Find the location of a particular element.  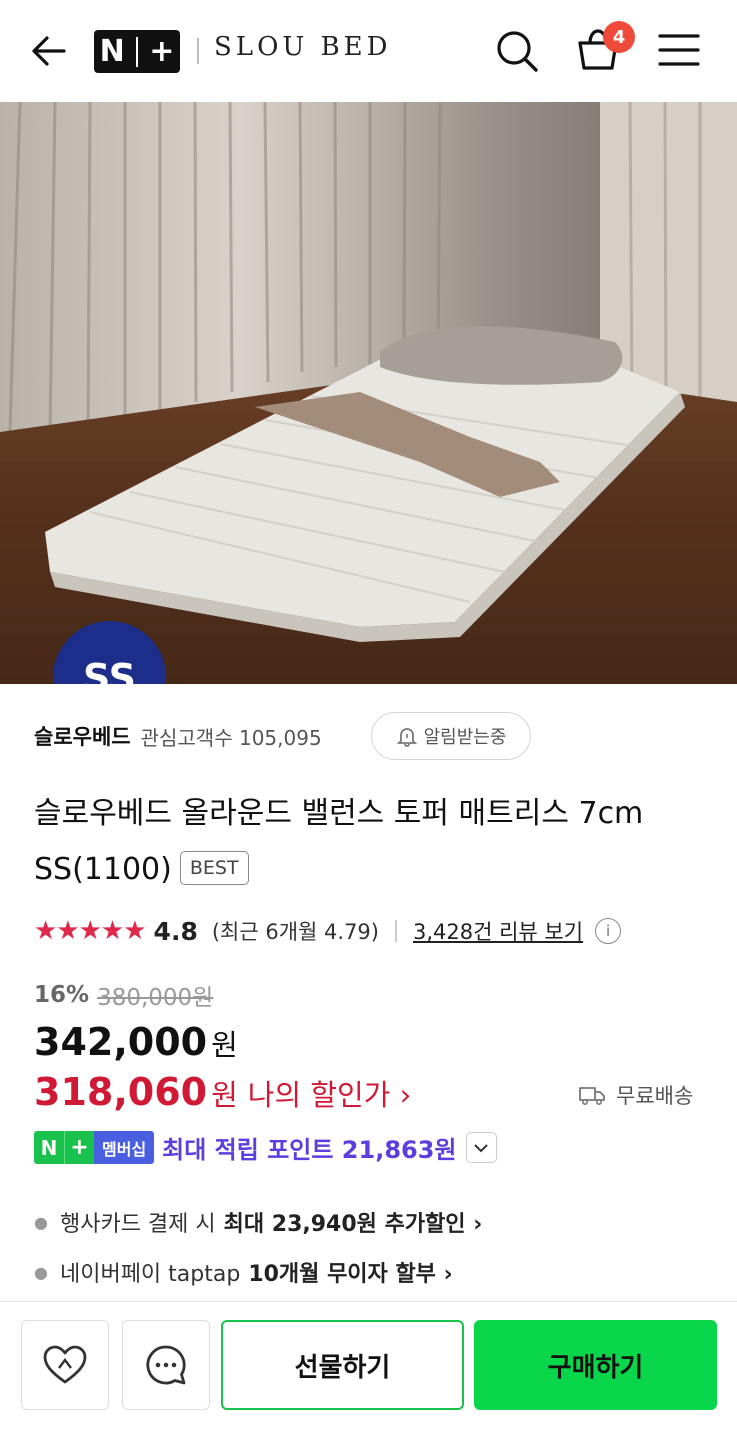

product-title: 슬로우베드 올라운드 밸런스 토퍼 매트리스 7cm SS(1100) BEST is located at coordinates (359, 842).